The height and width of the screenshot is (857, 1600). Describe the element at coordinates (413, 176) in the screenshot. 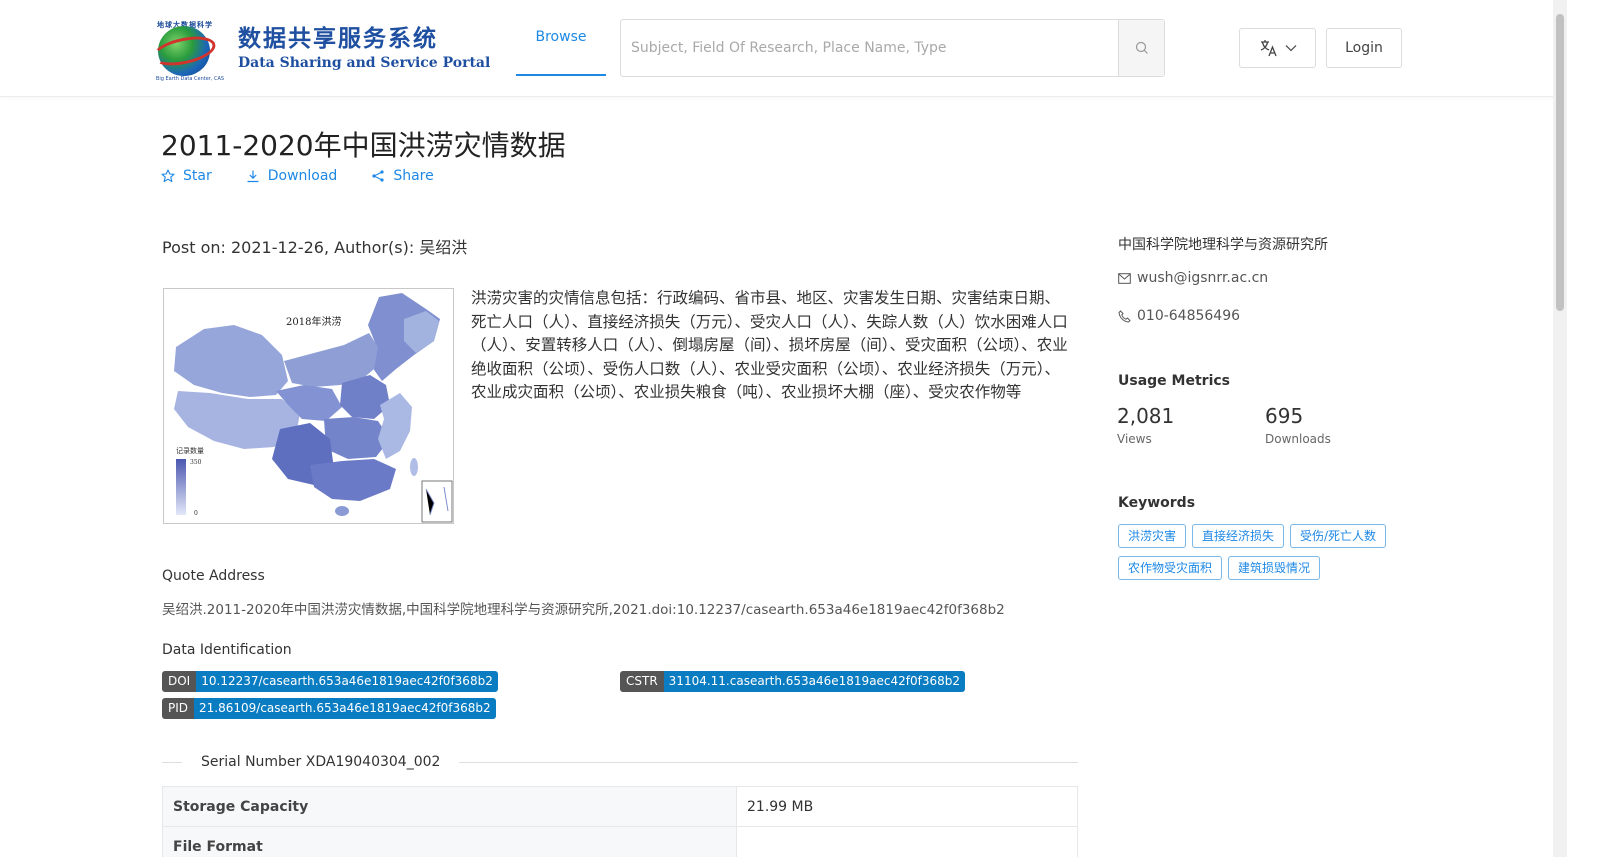

I see `share-label: Share` at that location.